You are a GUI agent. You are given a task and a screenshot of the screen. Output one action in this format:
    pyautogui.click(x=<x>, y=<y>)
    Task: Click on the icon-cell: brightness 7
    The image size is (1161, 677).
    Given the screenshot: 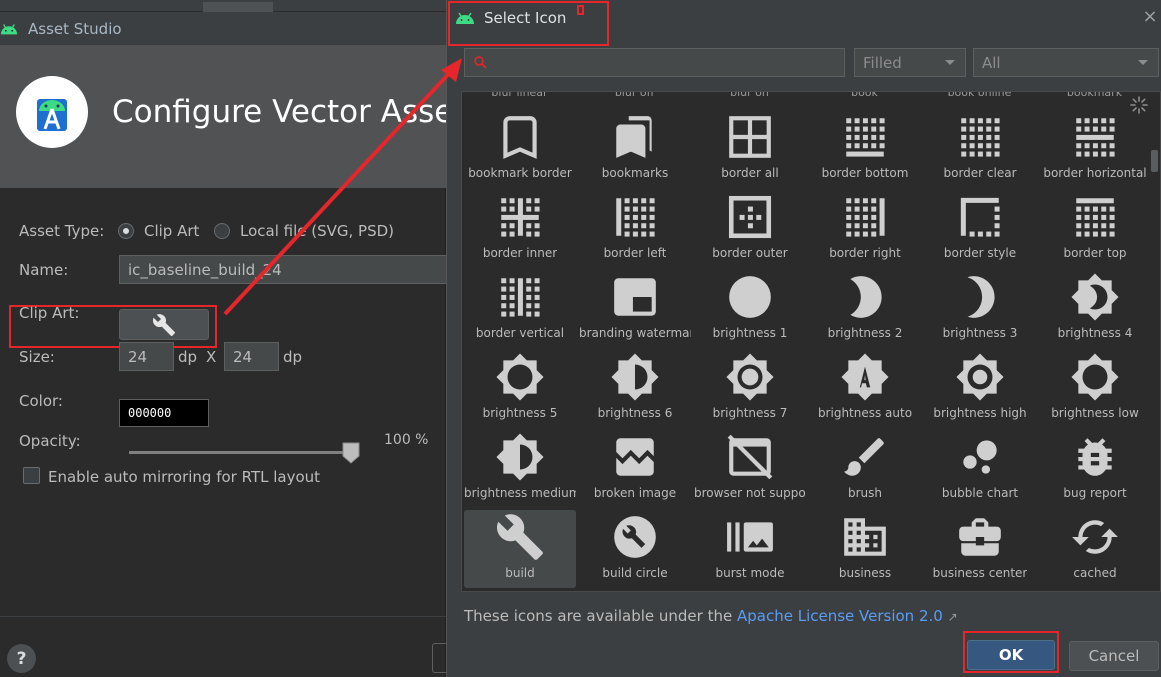 What is the action you would take?
    pyautogui.click(x=750, y=389)
    